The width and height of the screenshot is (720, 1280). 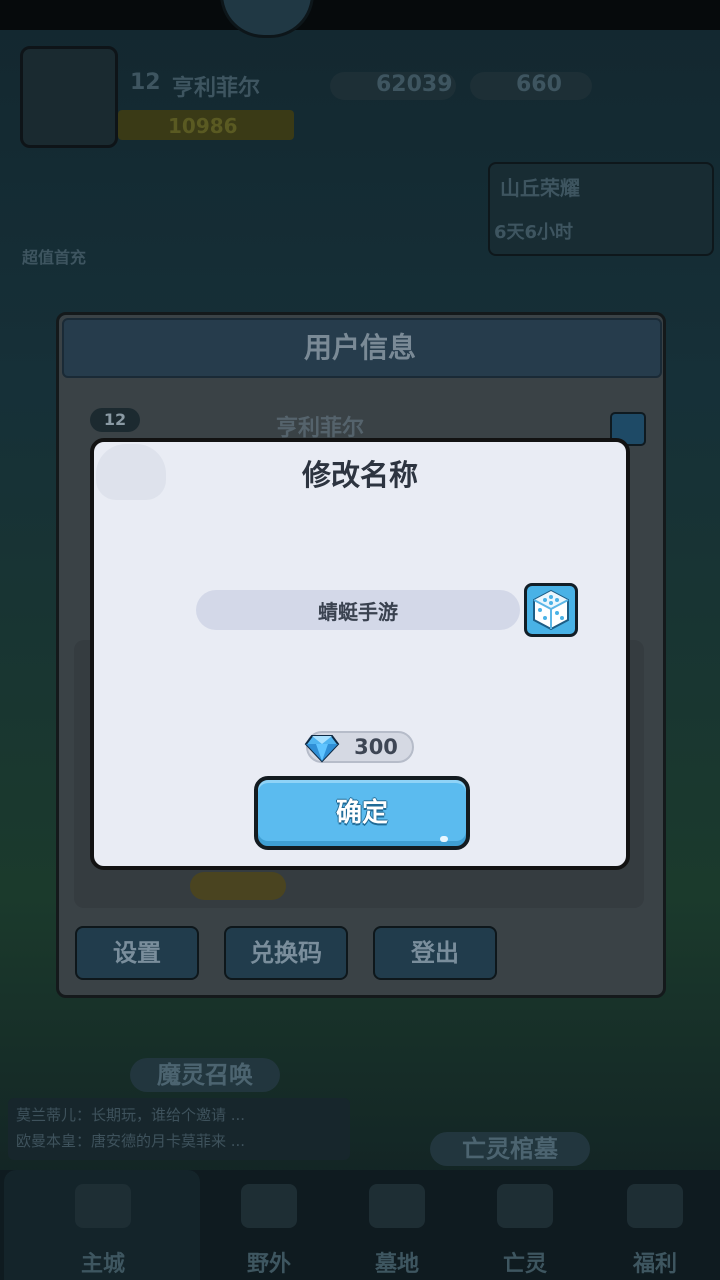 What do you see at coordinates (286, 953) in the screenshot?
I see `redeem-code-button: 兑换码` at bounding box center [286, 953].